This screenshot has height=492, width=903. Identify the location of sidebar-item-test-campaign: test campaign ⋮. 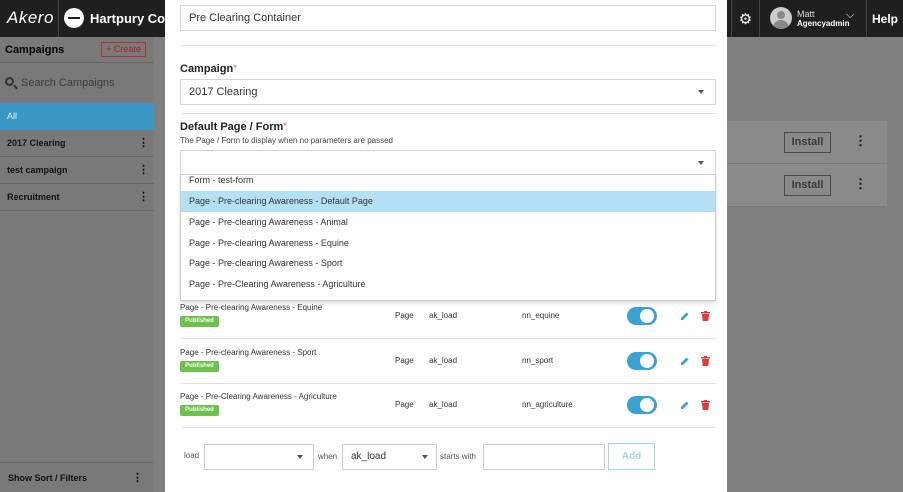
(77, 170).